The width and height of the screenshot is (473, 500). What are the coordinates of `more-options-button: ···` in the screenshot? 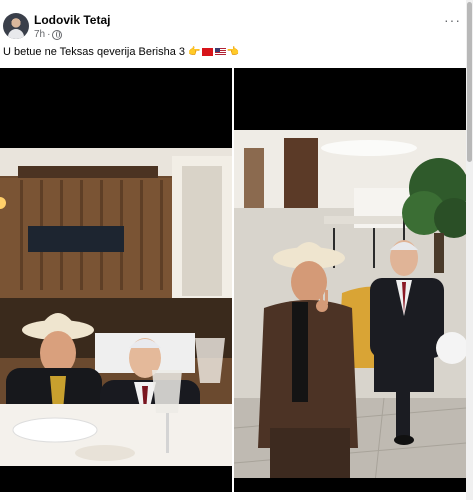 It's located at (452, 20).